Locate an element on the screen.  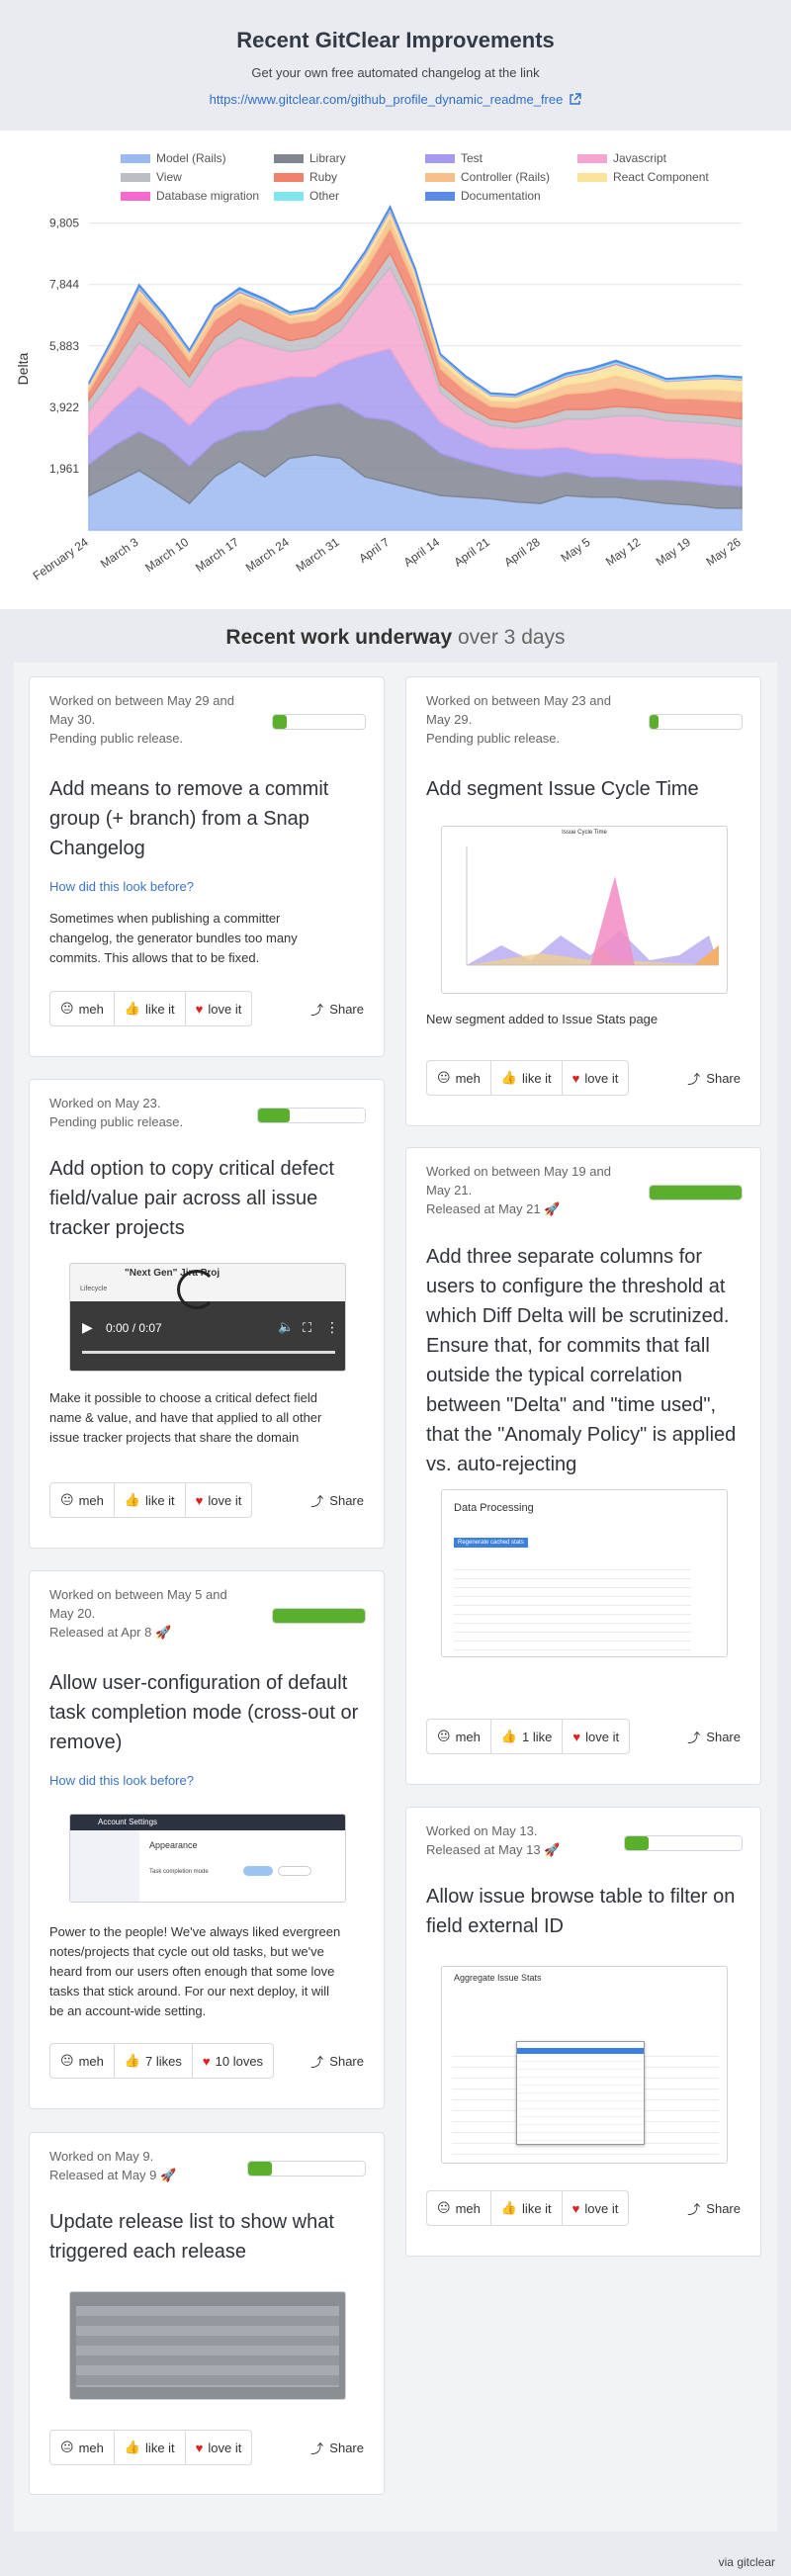
x-tick-label: May 19 is located at coordinates (674, 552).